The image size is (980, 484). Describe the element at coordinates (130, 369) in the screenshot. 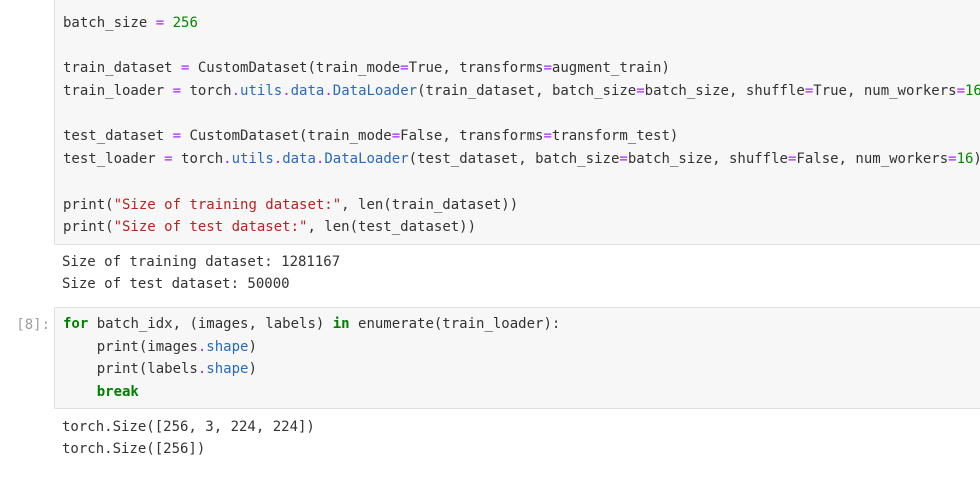

I see `code-token: print(labels` at that location.